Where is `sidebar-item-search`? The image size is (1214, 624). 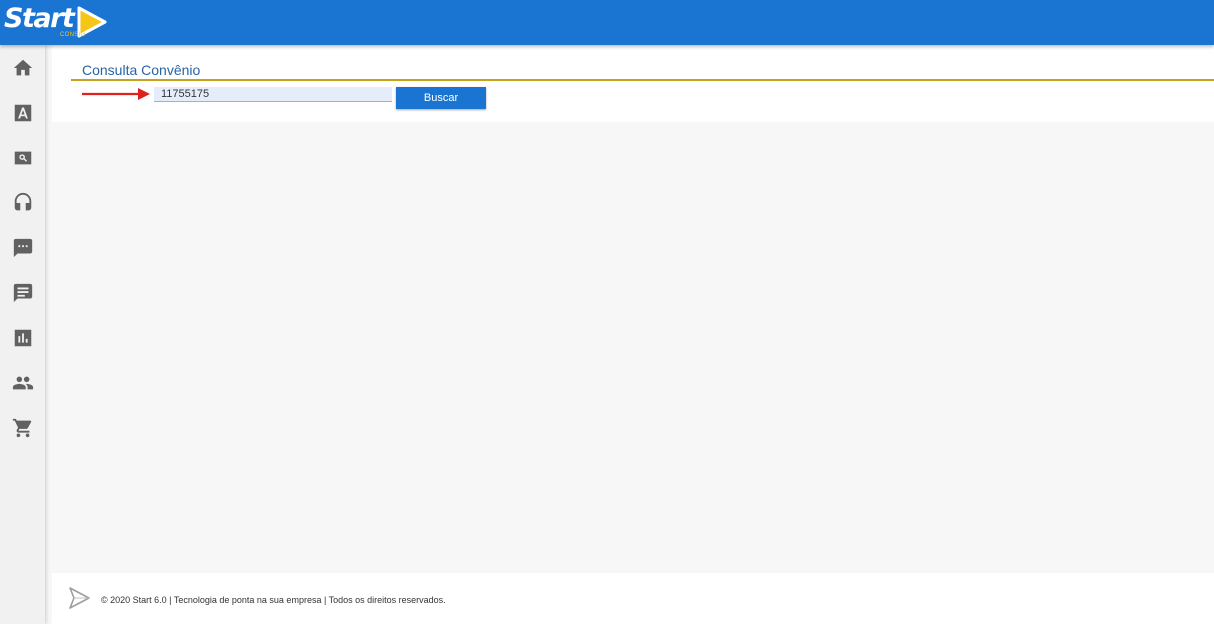 sidebar-item-search is located at coordinates (22, 158).